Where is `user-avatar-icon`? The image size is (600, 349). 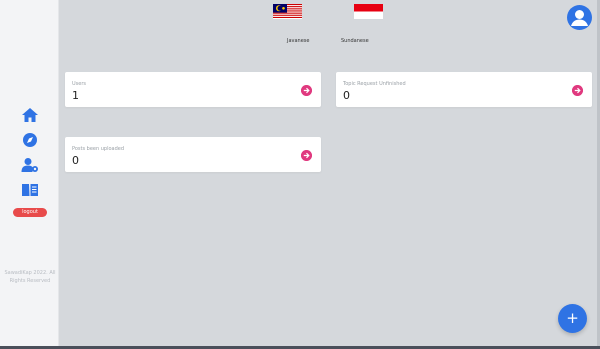
user-avatar-icon is located at coordinates (579, 17).